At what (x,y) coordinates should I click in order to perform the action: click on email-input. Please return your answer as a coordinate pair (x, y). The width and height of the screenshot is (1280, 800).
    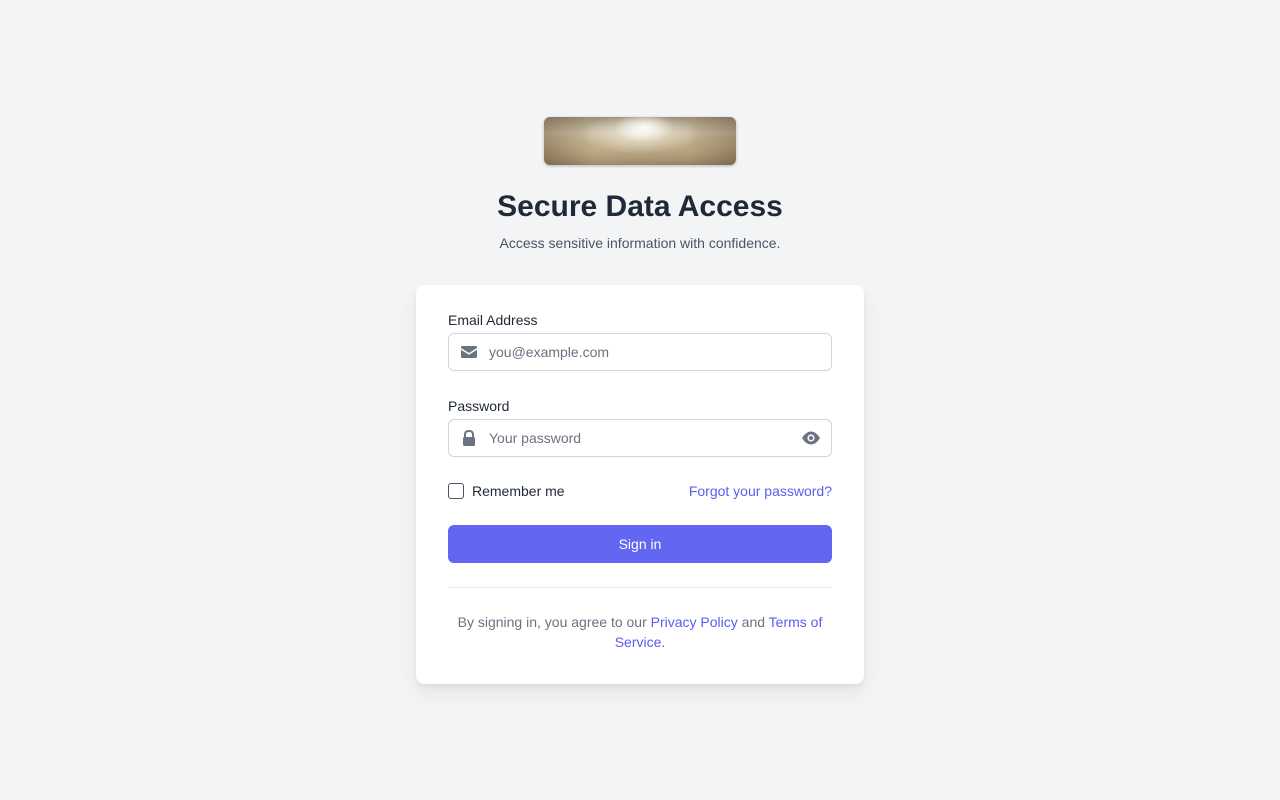
    Looking at the image, I should click on (639, 352).